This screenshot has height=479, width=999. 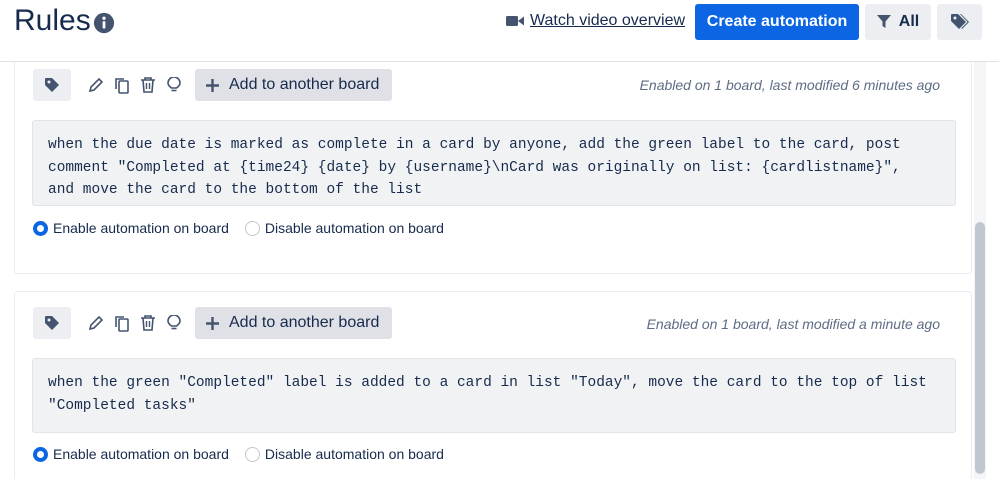 I want to click on filter-button: All, so click(x=898, y=22).